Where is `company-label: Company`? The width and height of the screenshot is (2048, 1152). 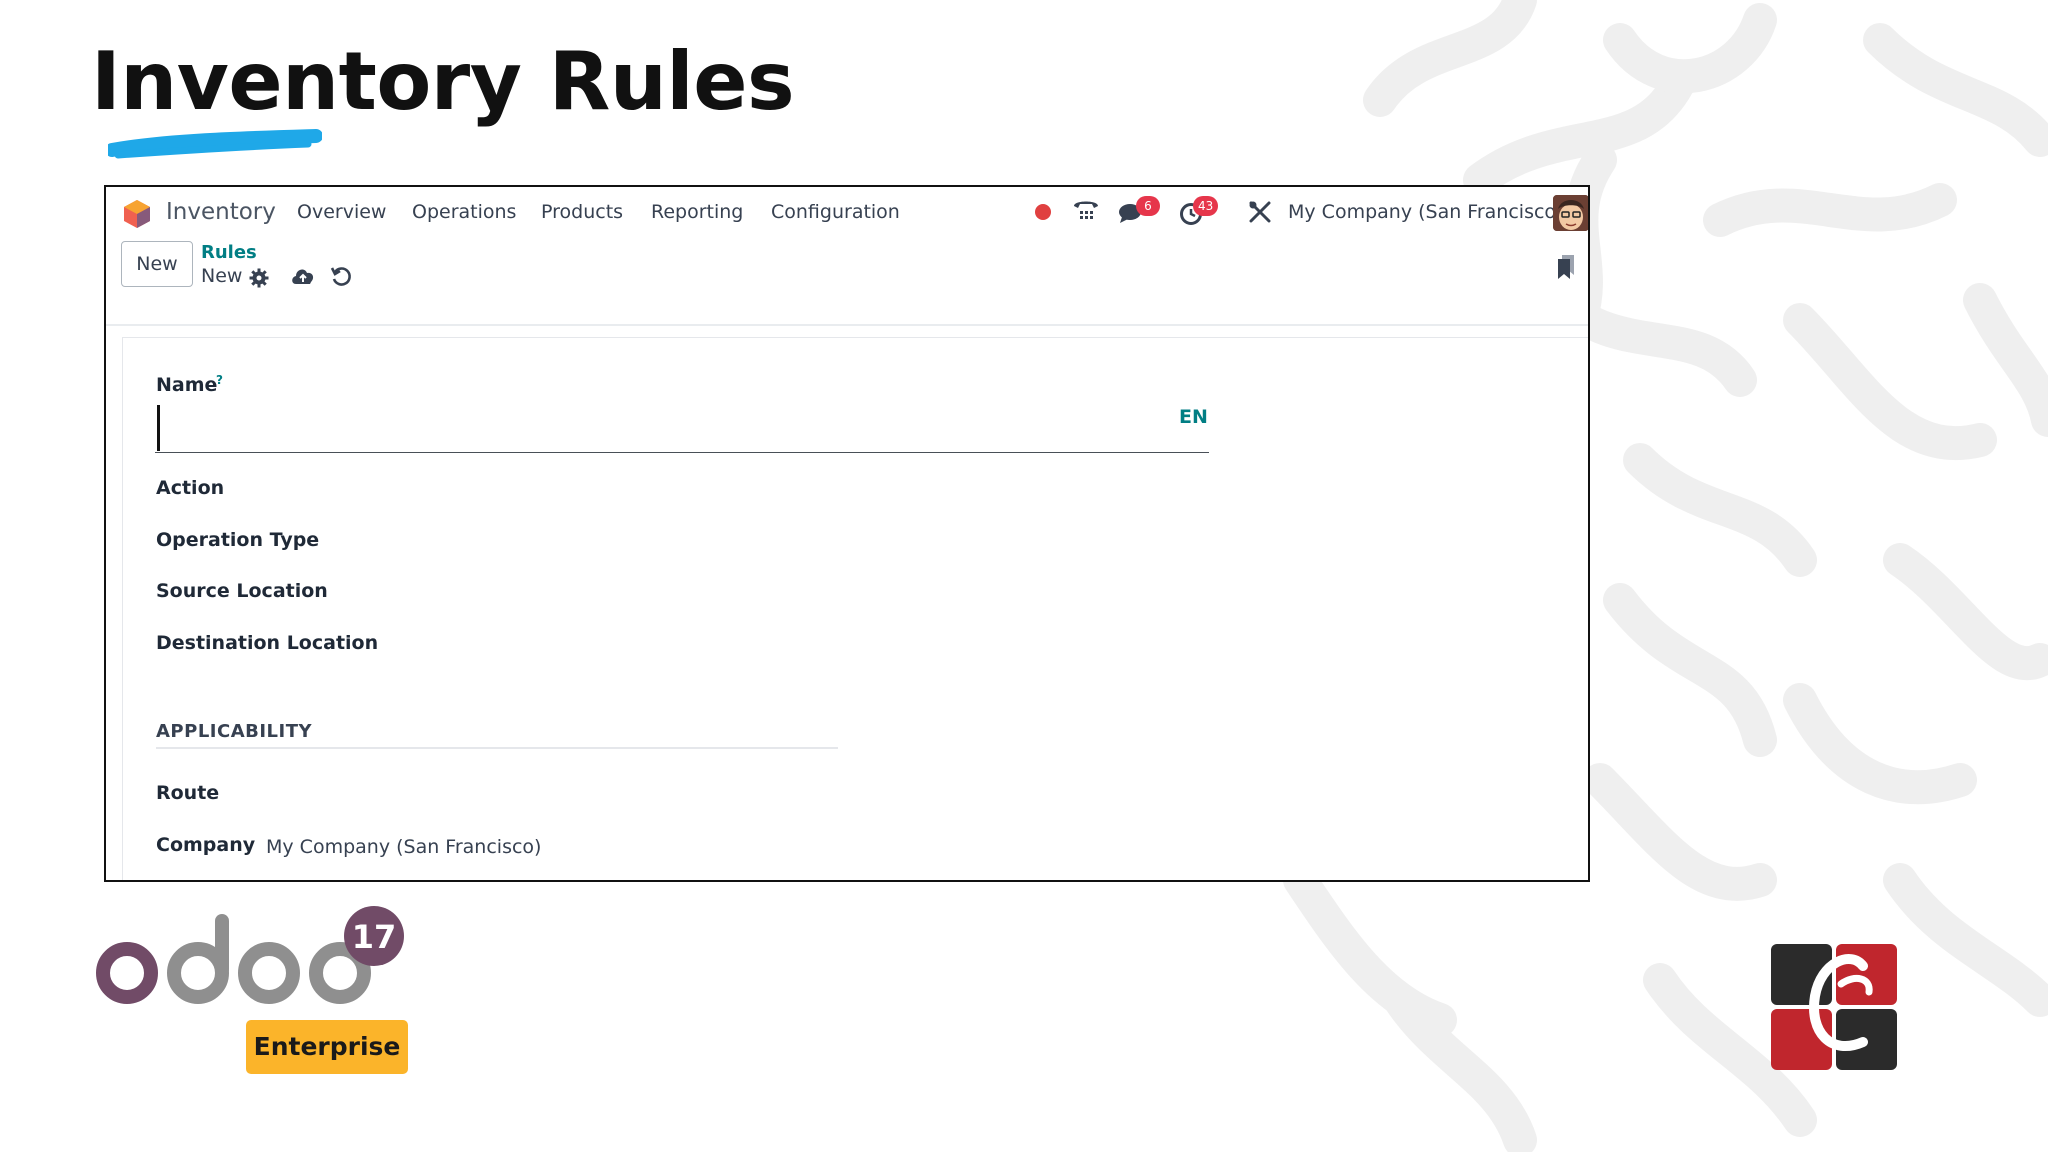
company-label: Company is located at coordinates (206, 845).